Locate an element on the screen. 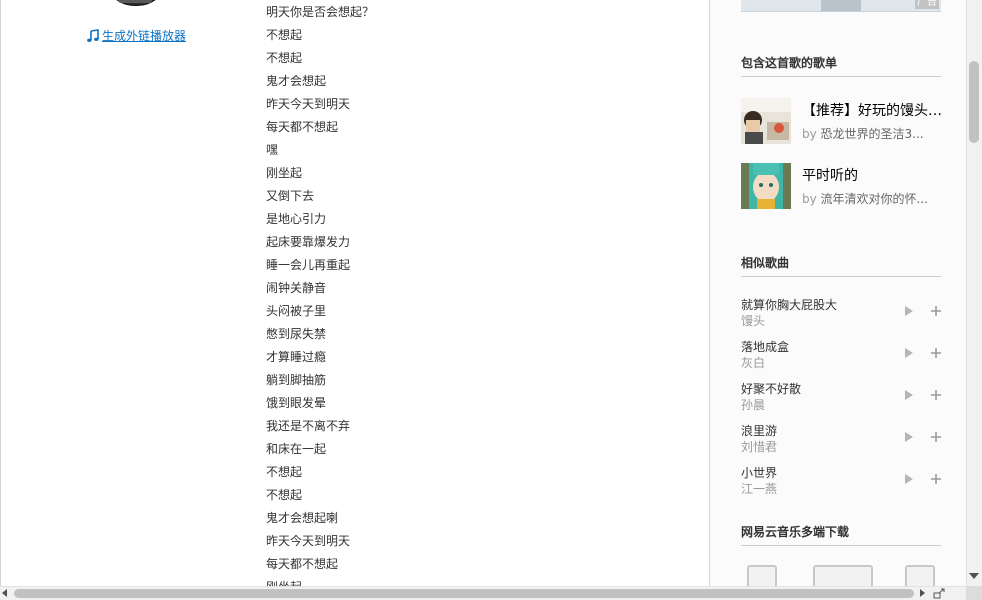 The width and height of the screenshot is (982, 600). ad-tag: 广告 is located at coordinates (927, 4).